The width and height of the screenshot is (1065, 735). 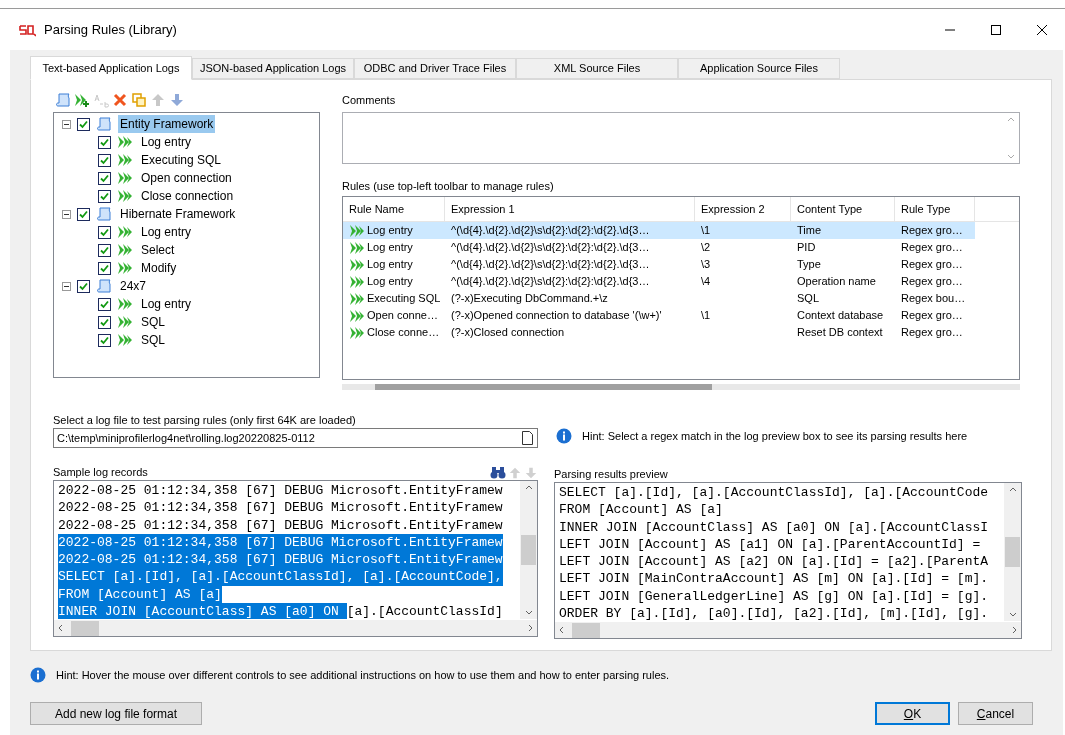 I want to click on tree-item: Entity Framework, so click(x=167, y=124).